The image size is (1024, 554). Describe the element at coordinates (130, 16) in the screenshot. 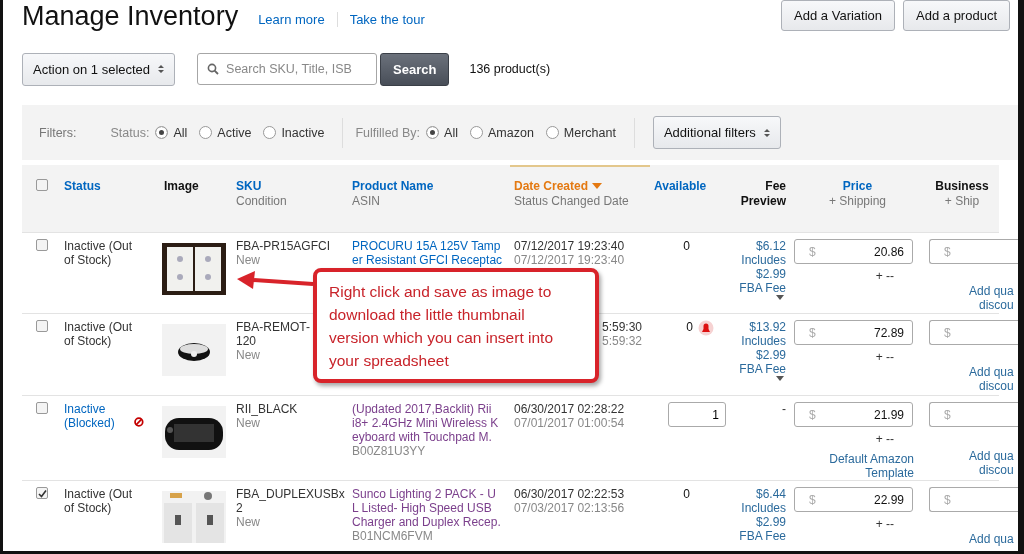

I see `page-title: Manage Inventory` at that location.